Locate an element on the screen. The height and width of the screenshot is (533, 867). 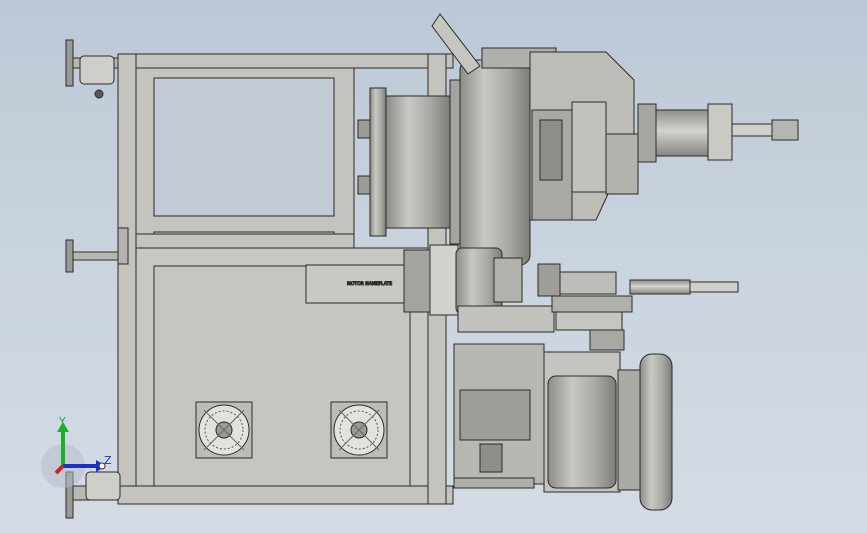
axis-z-label: Z is located at coordinates (108, 460).